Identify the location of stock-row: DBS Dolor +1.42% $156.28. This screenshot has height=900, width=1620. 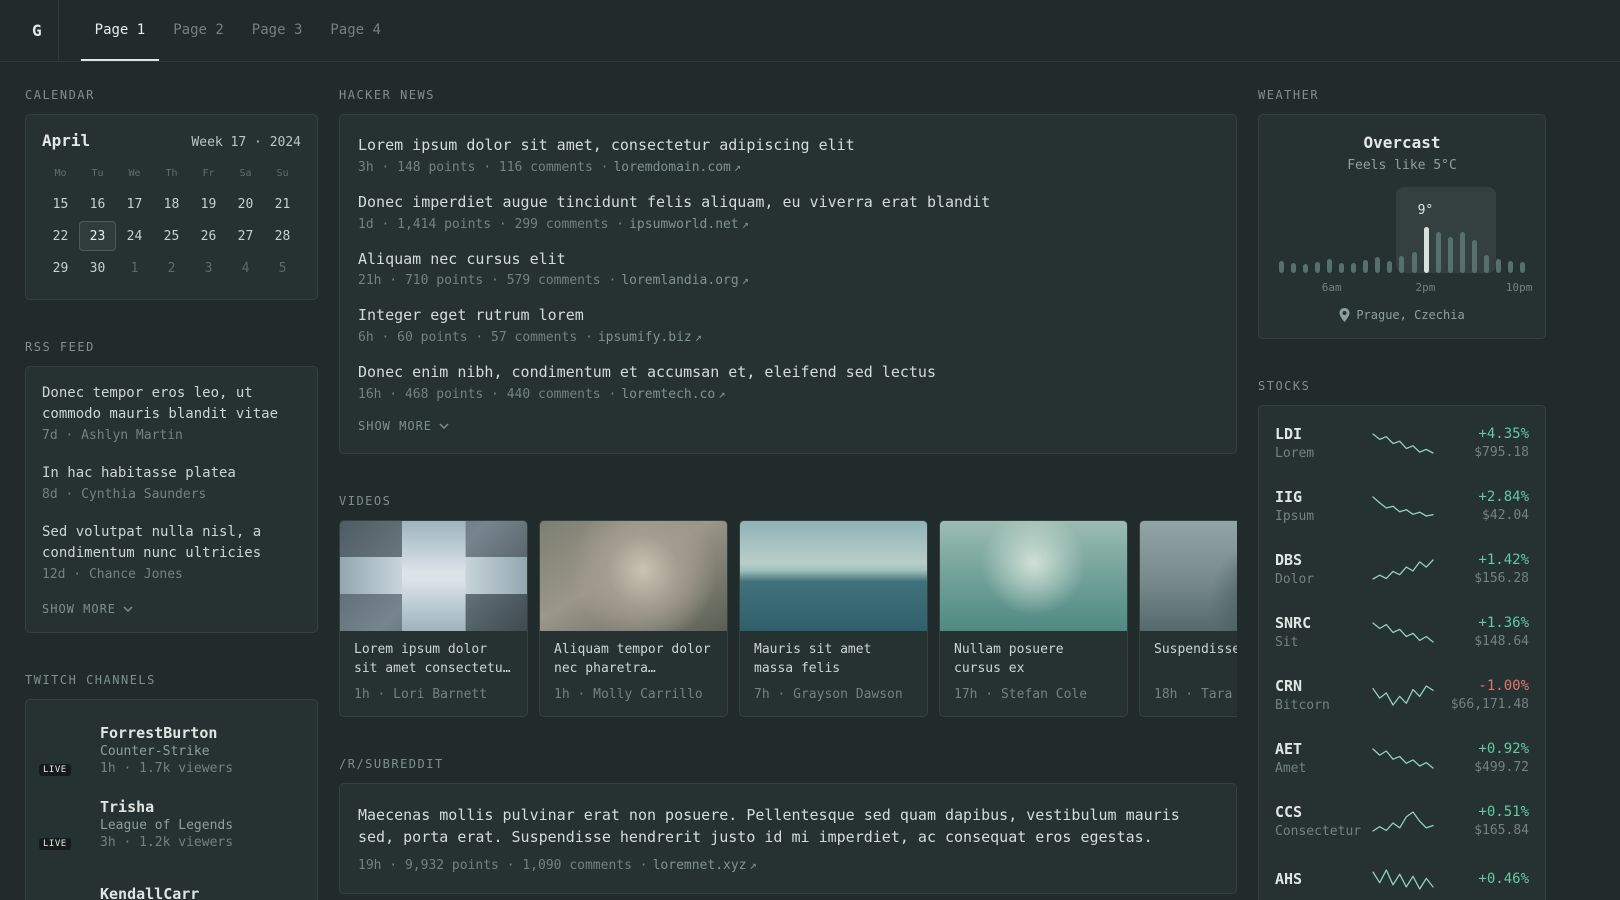
(1402, 568).